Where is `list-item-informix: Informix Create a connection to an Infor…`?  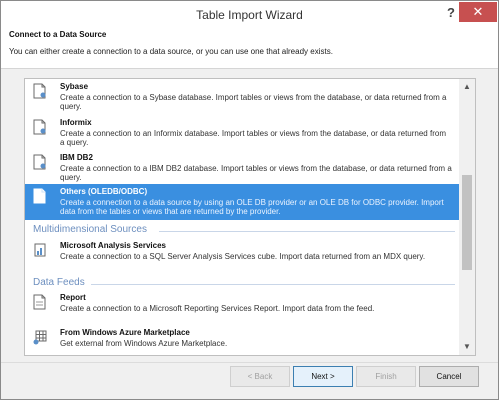
list-item-informix: Informix Create a connection to an Infor… is located at coordinates (242, 132).